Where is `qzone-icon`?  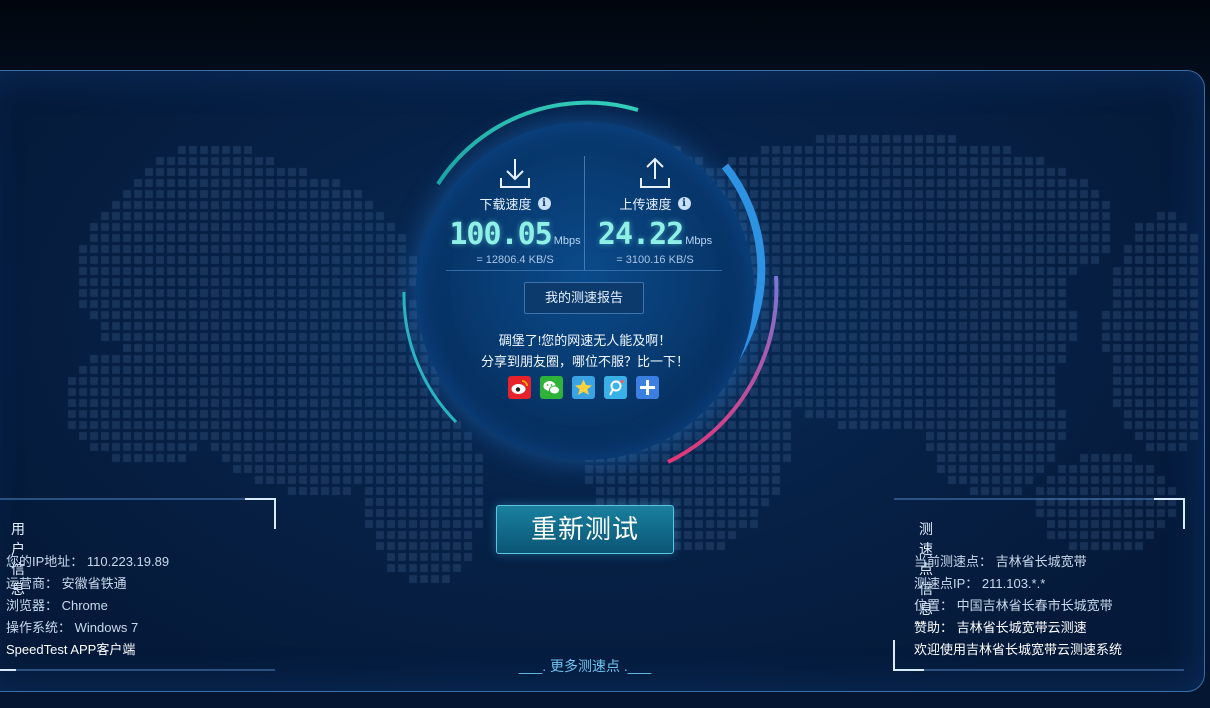 qzone-icon is located at coordinates (583, 387).